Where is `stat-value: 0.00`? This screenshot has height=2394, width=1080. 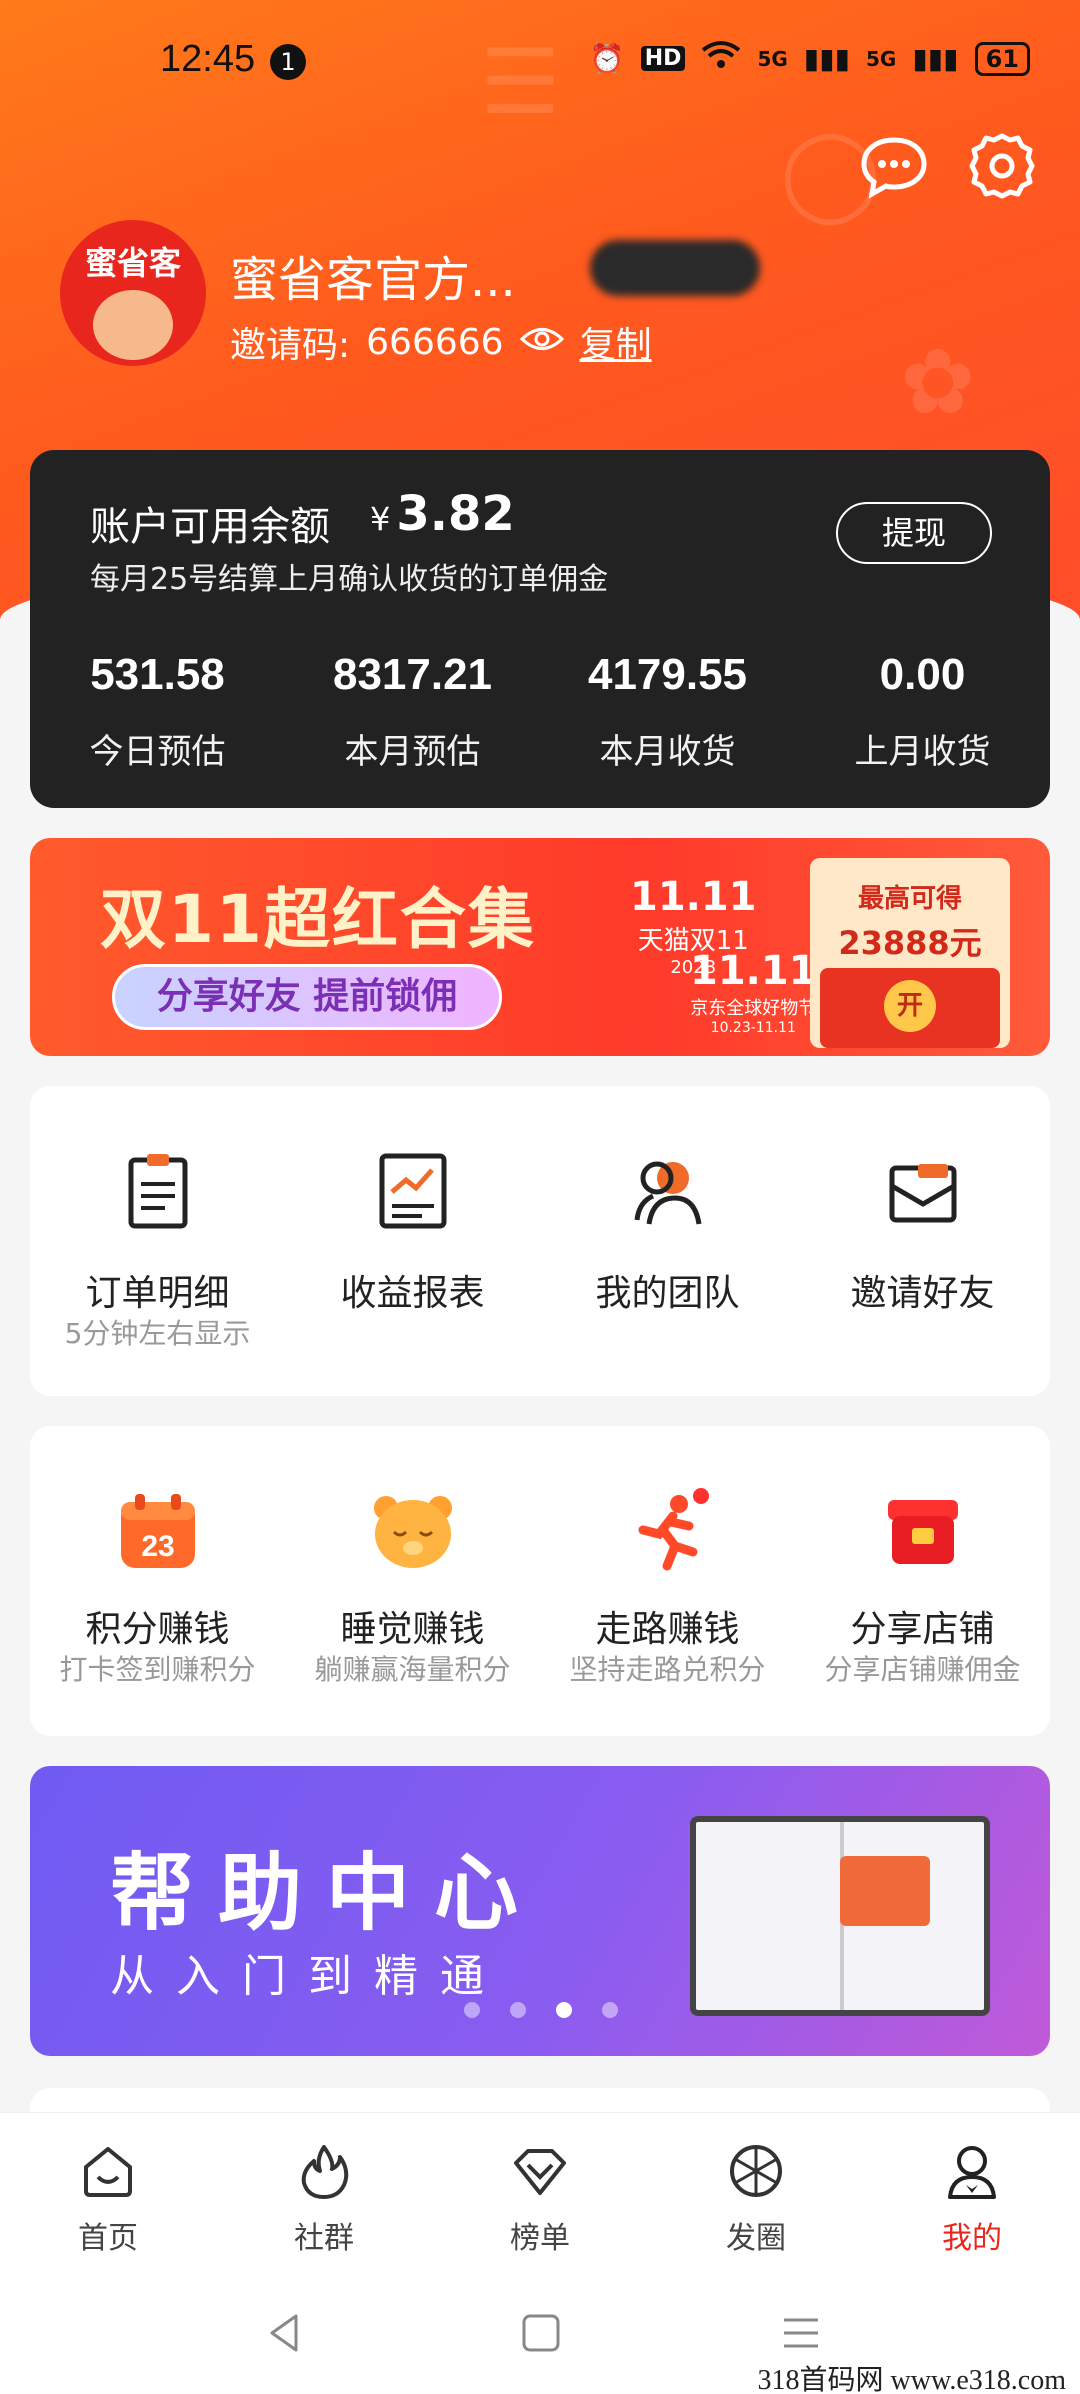
stat-value: 0.00 is located at coordinates (922, 674).